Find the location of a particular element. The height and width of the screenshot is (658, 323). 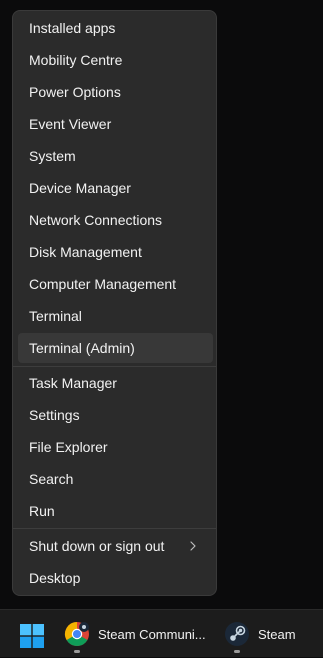

menu-item-mobility-centre: Mobility Centre is located at coordinates (115, 60).